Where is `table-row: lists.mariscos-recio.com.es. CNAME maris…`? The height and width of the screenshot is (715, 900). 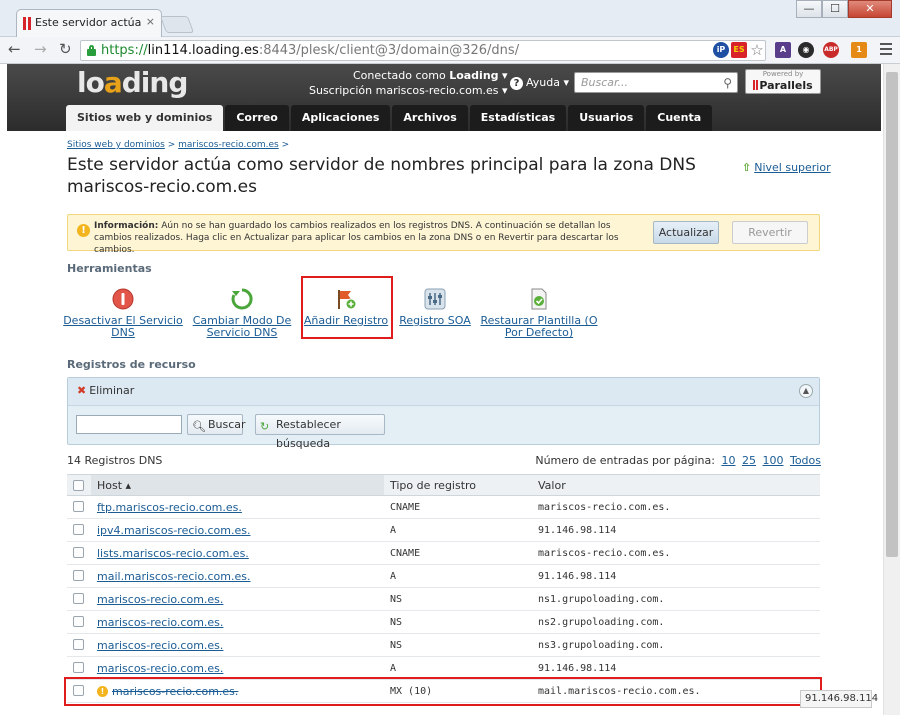
table-row: lists.mariscos-recio.com.es. CNAME maris… is located at coordinates (443, 553).